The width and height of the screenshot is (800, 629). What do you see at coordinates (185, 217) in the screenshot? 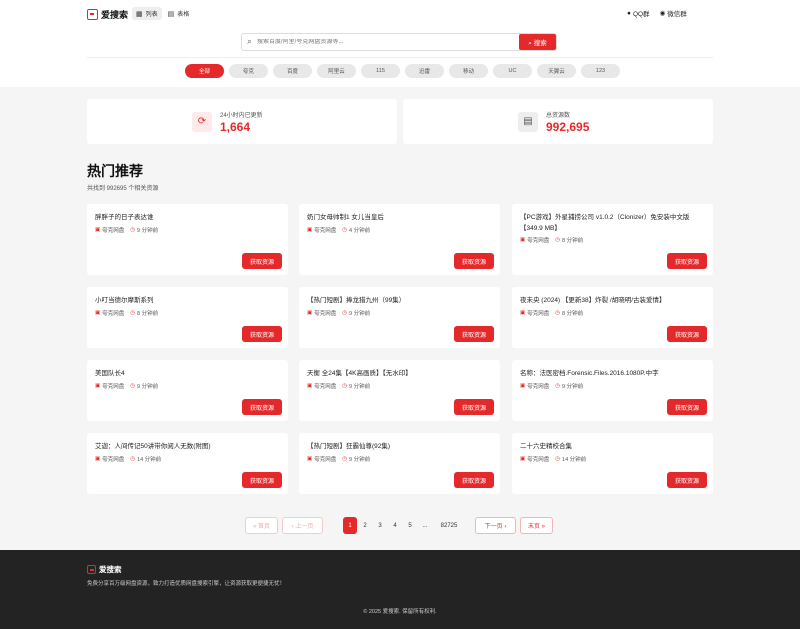
I see `card-title: 胖胖子的日子表达谁` at bounding box center [185, 217].